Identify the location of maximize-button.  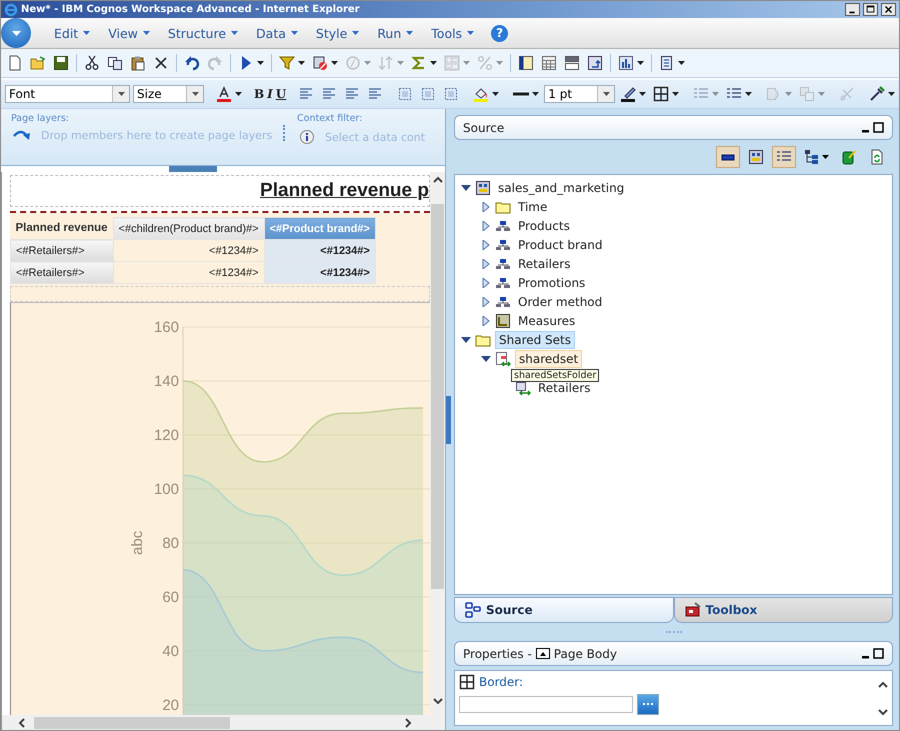
(870, 9).